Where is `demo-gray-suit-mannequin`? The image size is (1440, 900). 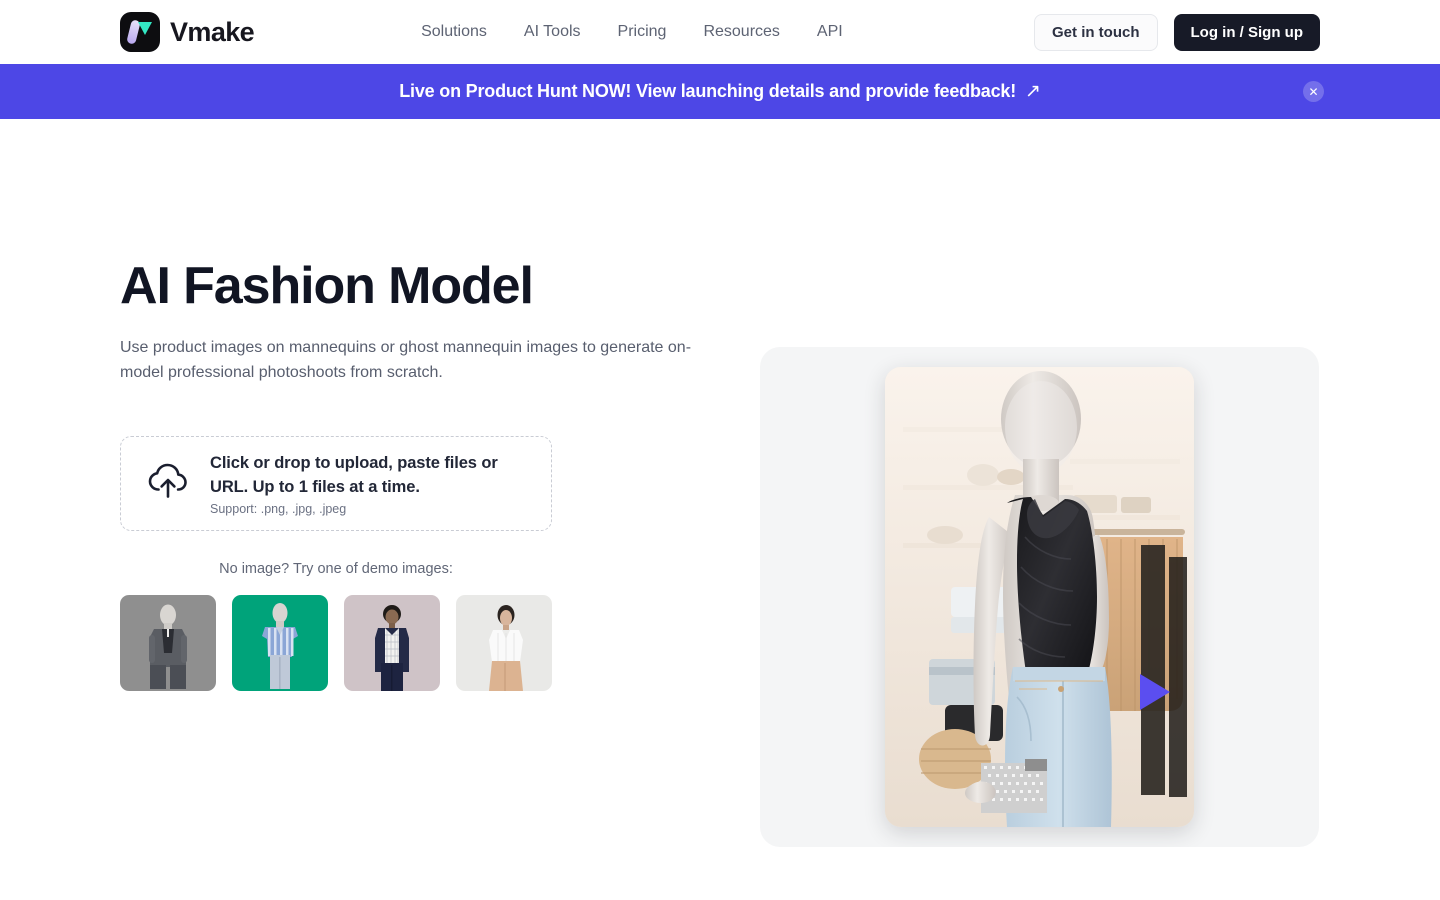 demo-gray-suit-mannequin is located at coordinates (168, 643).